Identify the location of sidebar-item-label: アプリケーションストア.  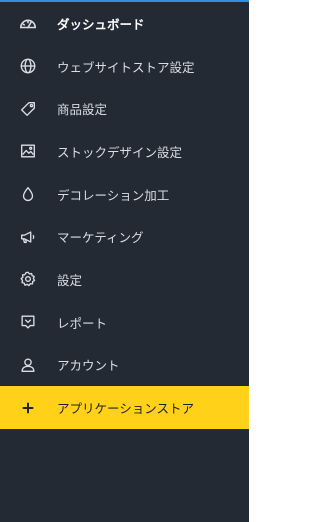
(126, 409).